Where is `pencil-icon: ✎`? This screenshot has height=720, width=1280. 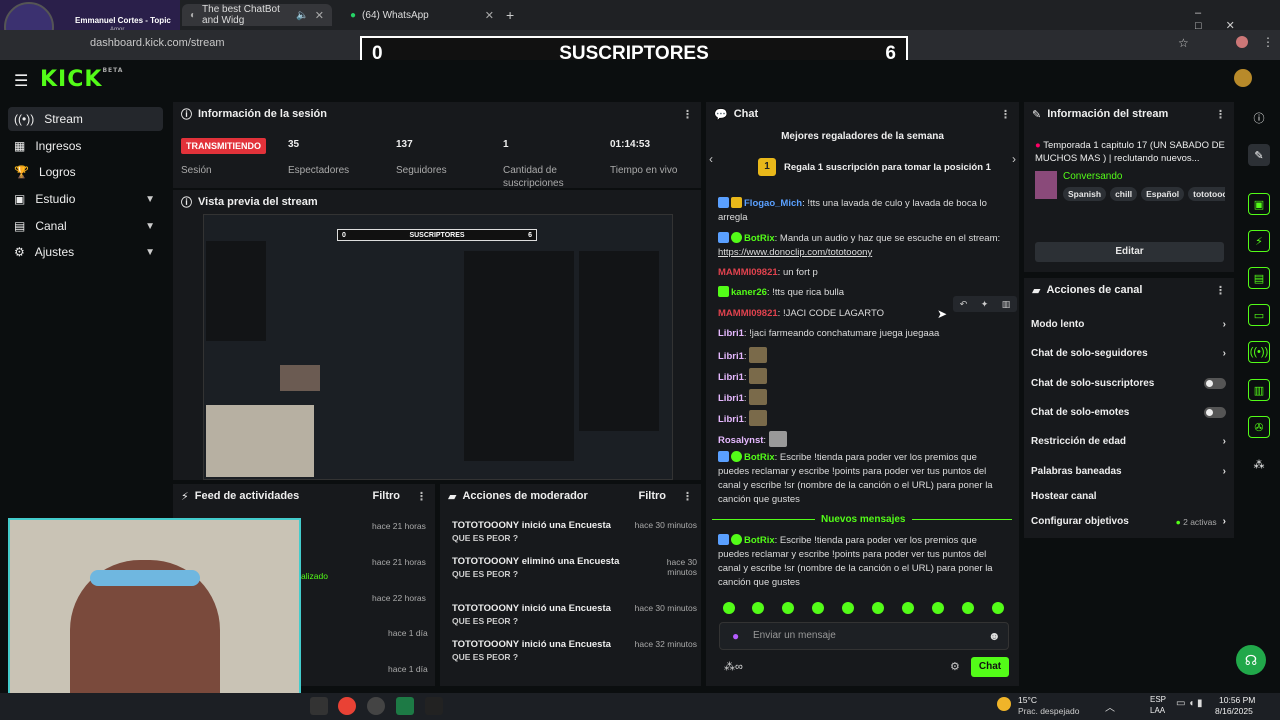
pencil-icon: ✎ is located at coordinates (1259, 155).